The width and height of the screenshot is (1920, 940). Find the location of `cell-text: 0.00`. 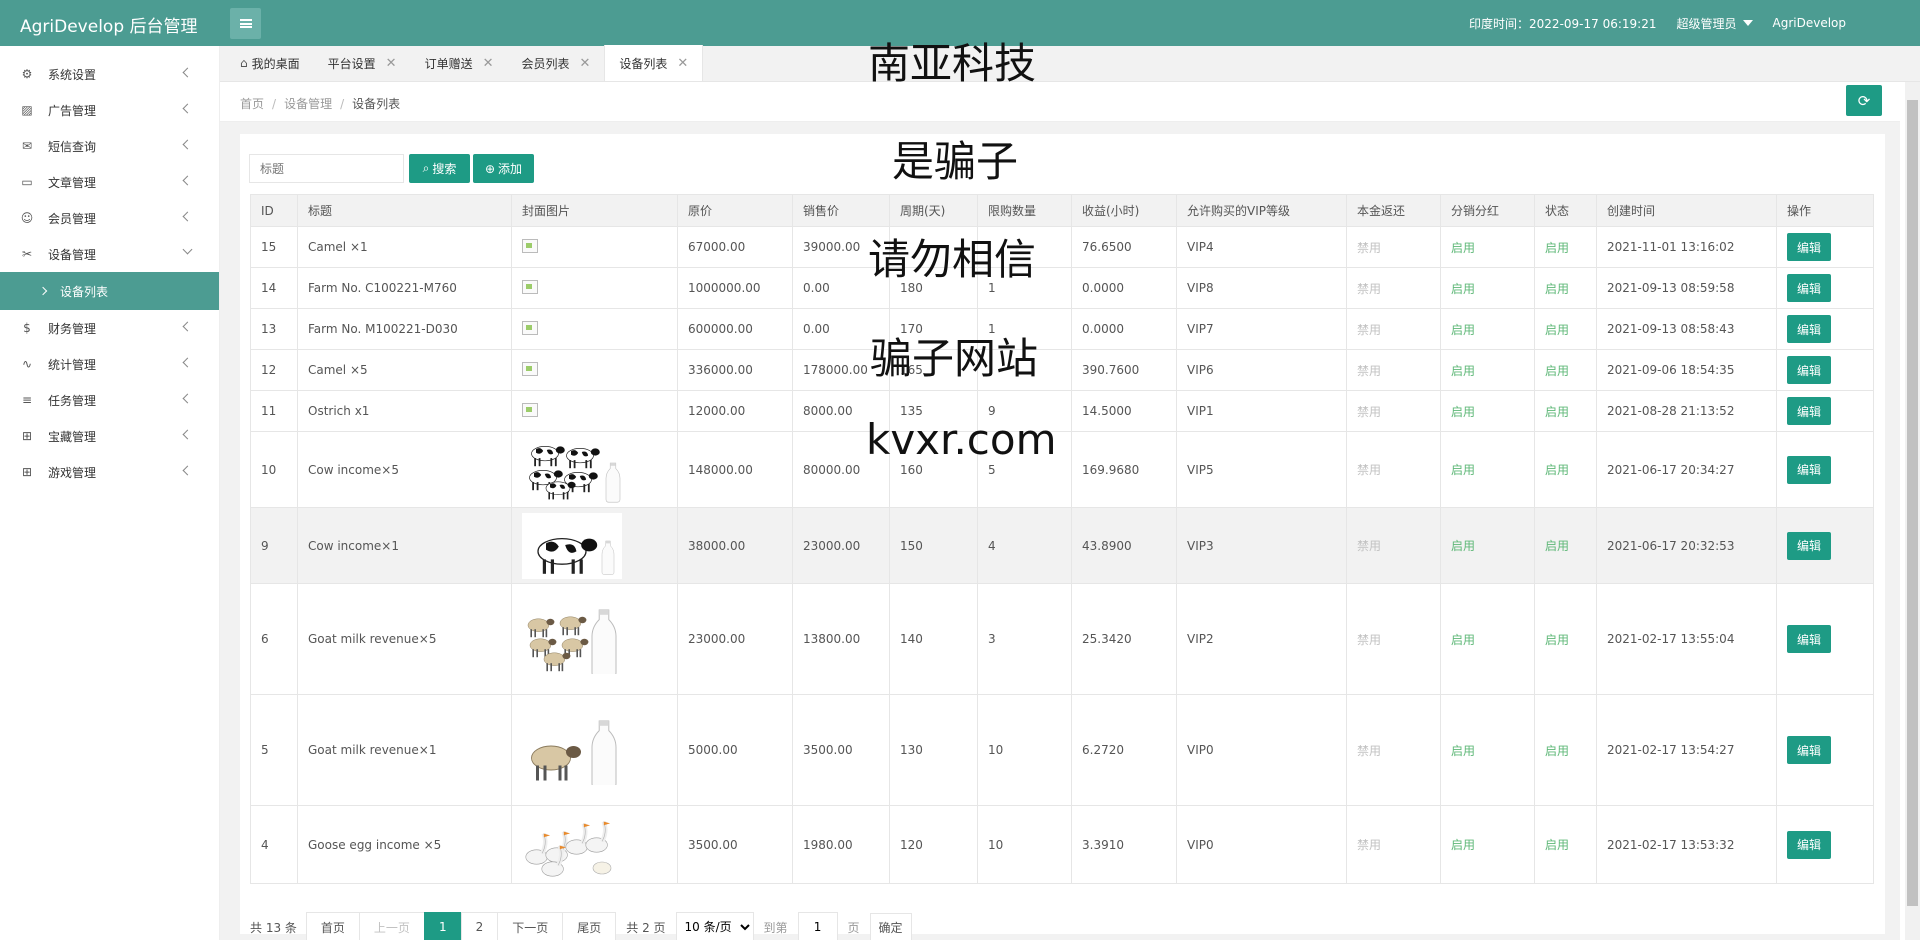

cell-text: 0.00 is located at coordinates (816, 288).